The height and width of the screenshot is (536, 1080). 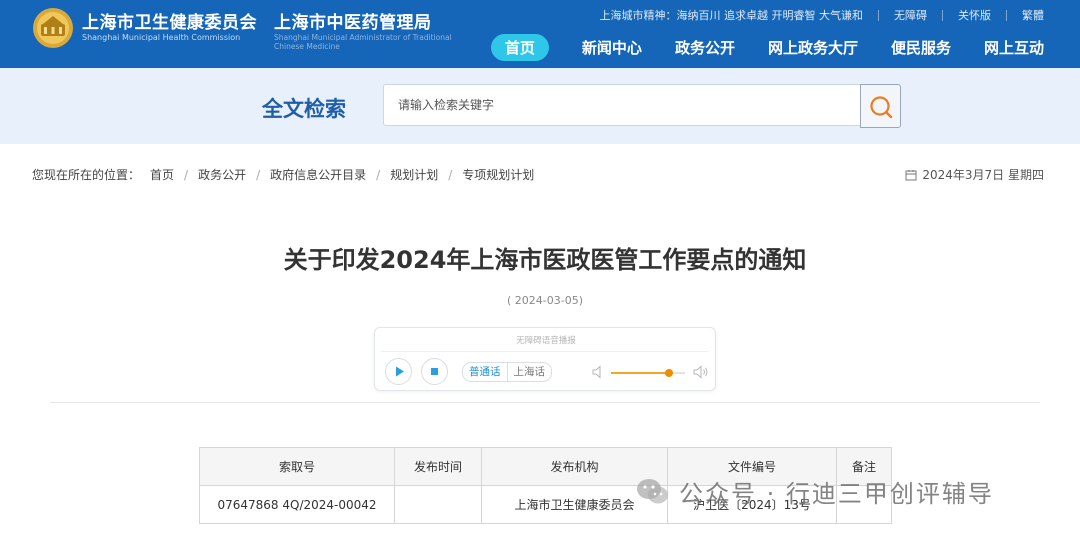 I want to click on audio-player: 无障碍语音播报 普通话 上海话, so click(x=545, y=359).